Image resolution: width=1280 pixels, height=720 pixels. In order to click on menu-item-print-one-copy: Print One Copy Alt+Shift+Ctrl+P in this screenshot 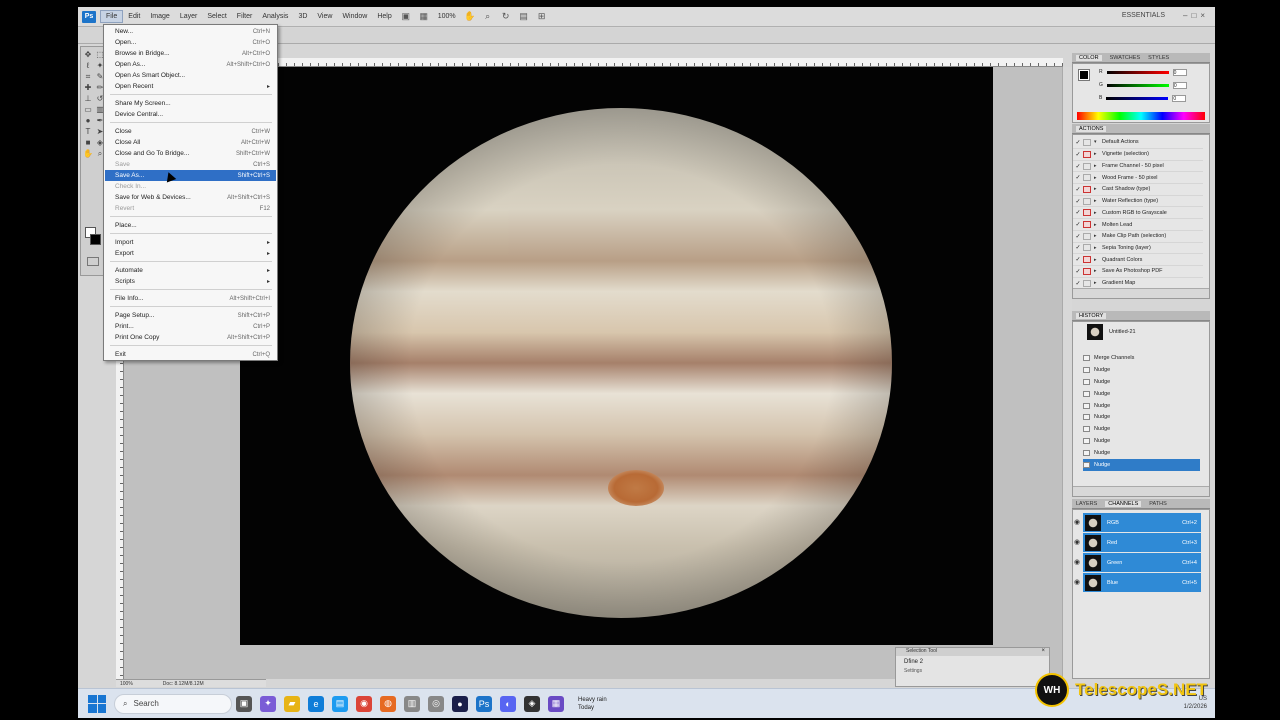, I will do `click(190, 337)`.